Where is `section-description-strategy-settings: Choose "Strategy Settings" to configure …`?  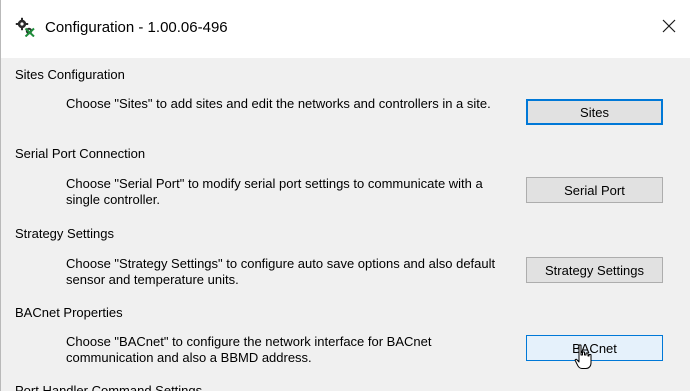
section-description-strategy-settings: Choose "Strategy Settings" to configure … is located at coordinates (281, 271).